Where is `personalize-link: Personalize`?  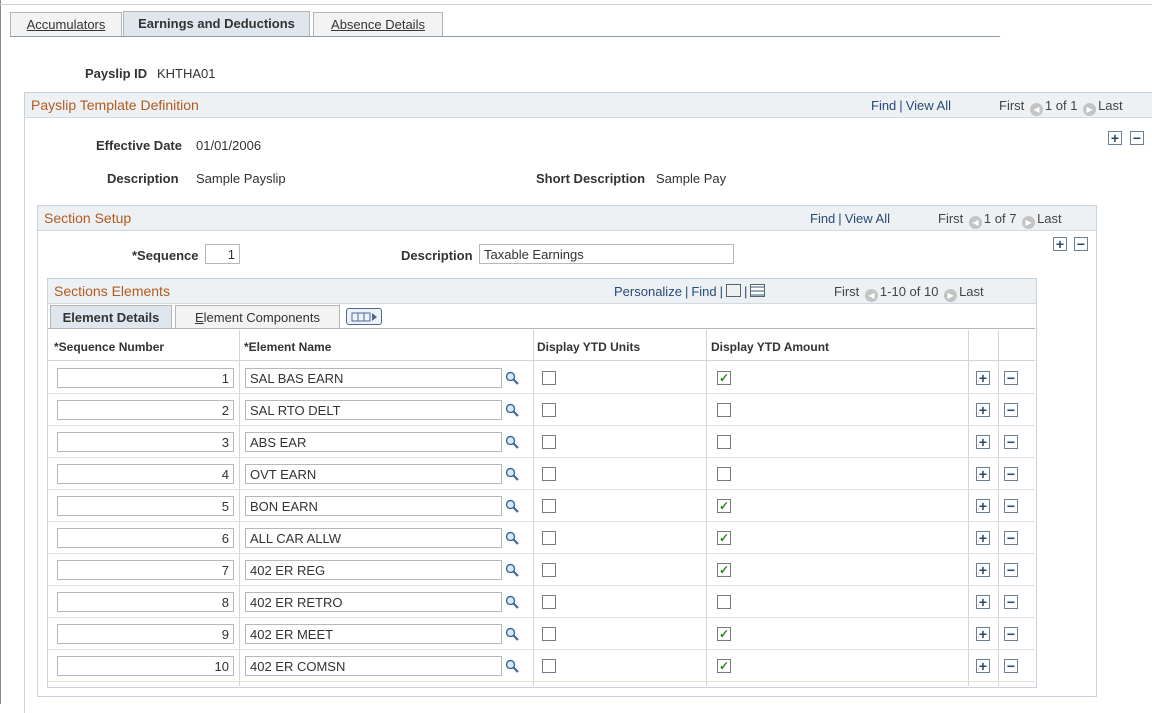 personalize-link: Personalize is located at coordinates (648, 291).